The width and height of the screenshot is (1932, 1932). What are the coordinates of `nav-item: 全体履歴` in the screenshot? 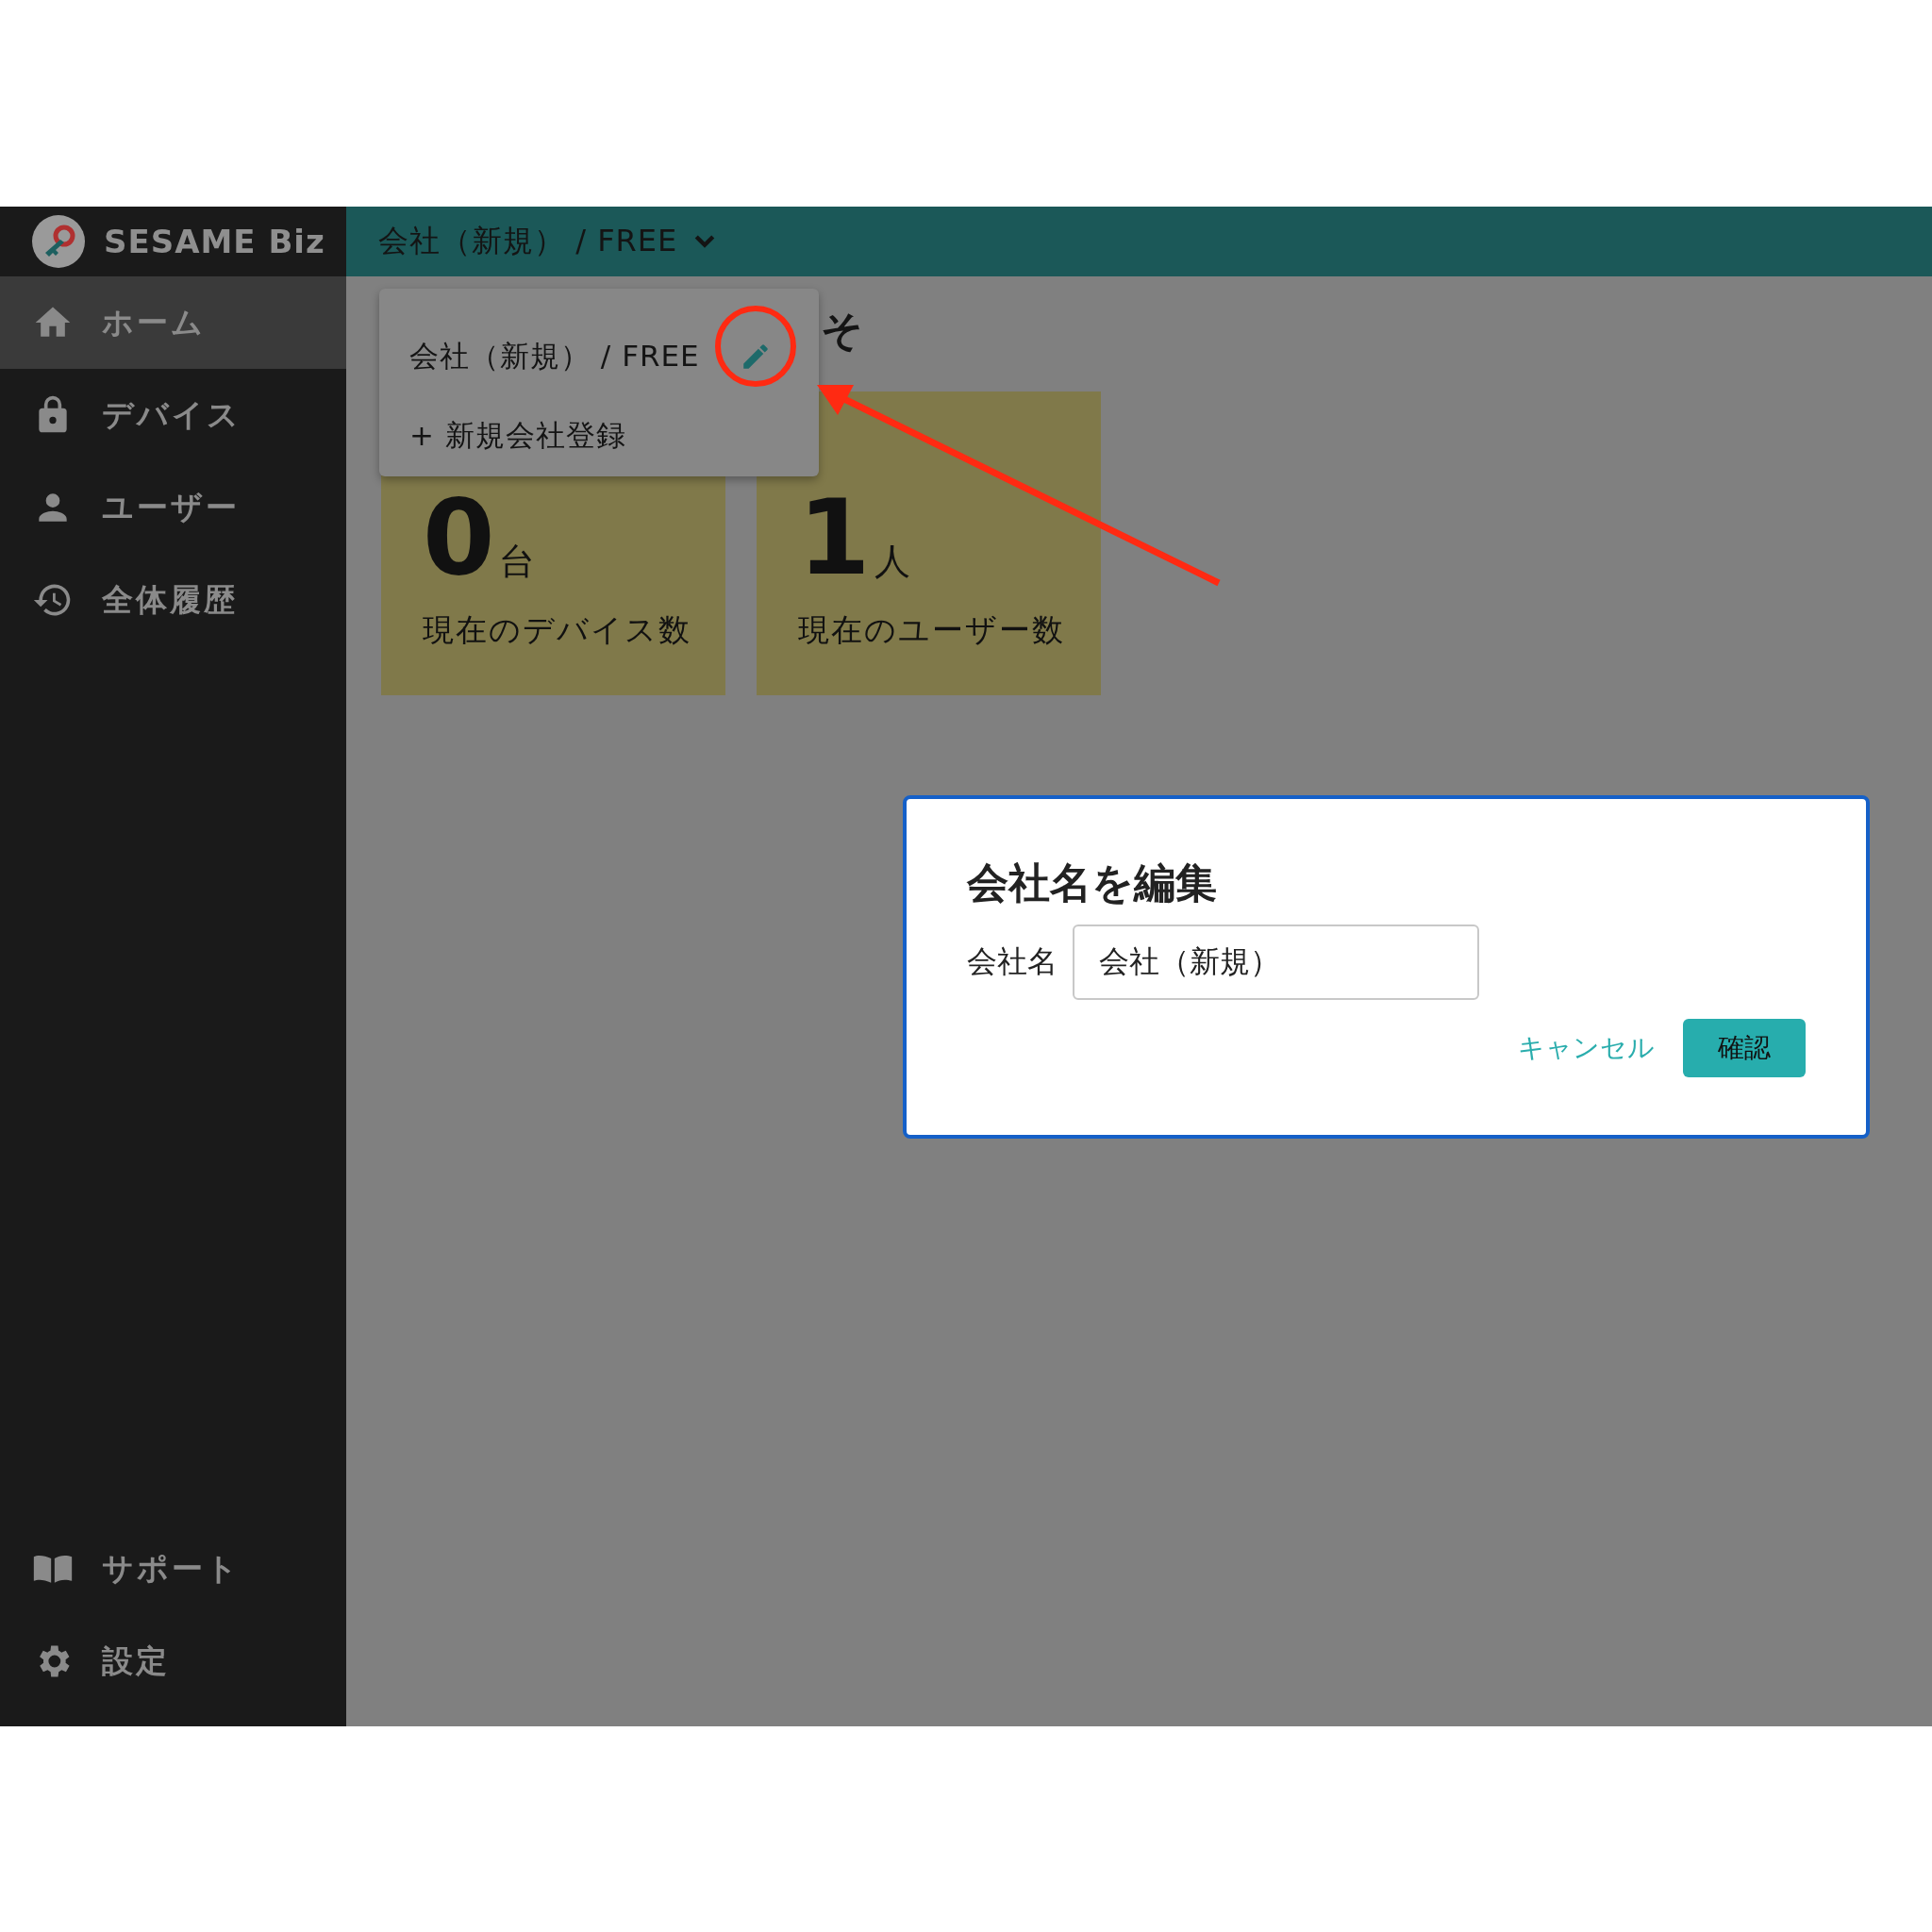 It's located at (173, 600).